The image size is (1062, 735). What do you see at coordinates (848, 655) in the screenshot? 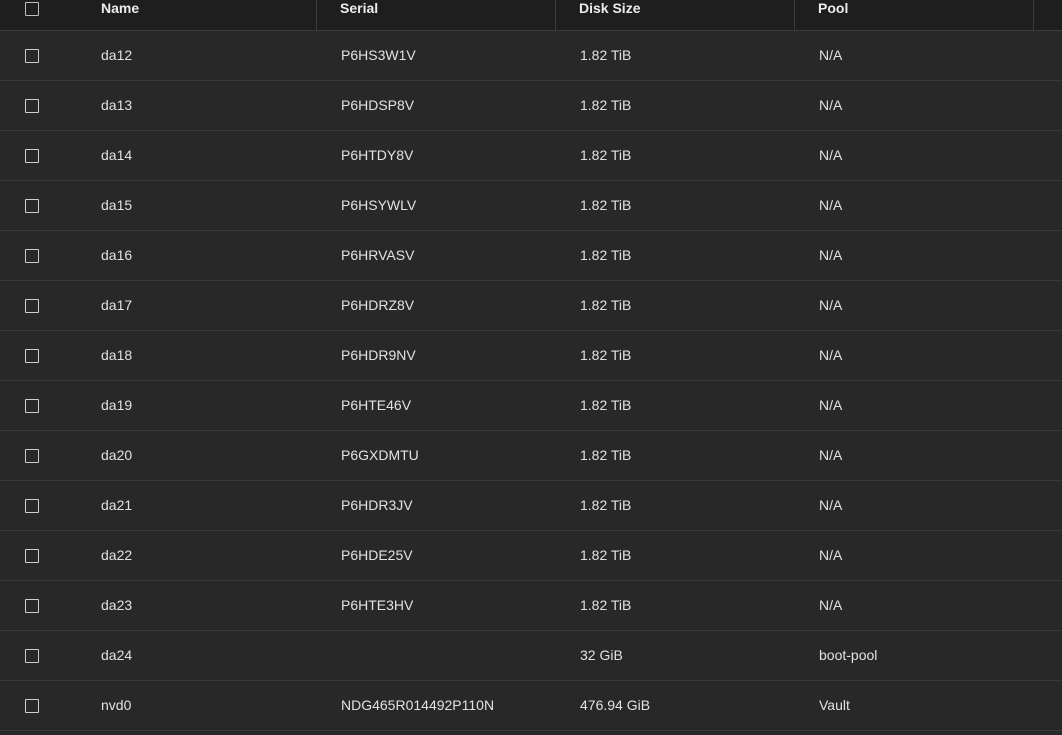
I see `disk-pool: boot-pool` at bounding box center [848, 655].